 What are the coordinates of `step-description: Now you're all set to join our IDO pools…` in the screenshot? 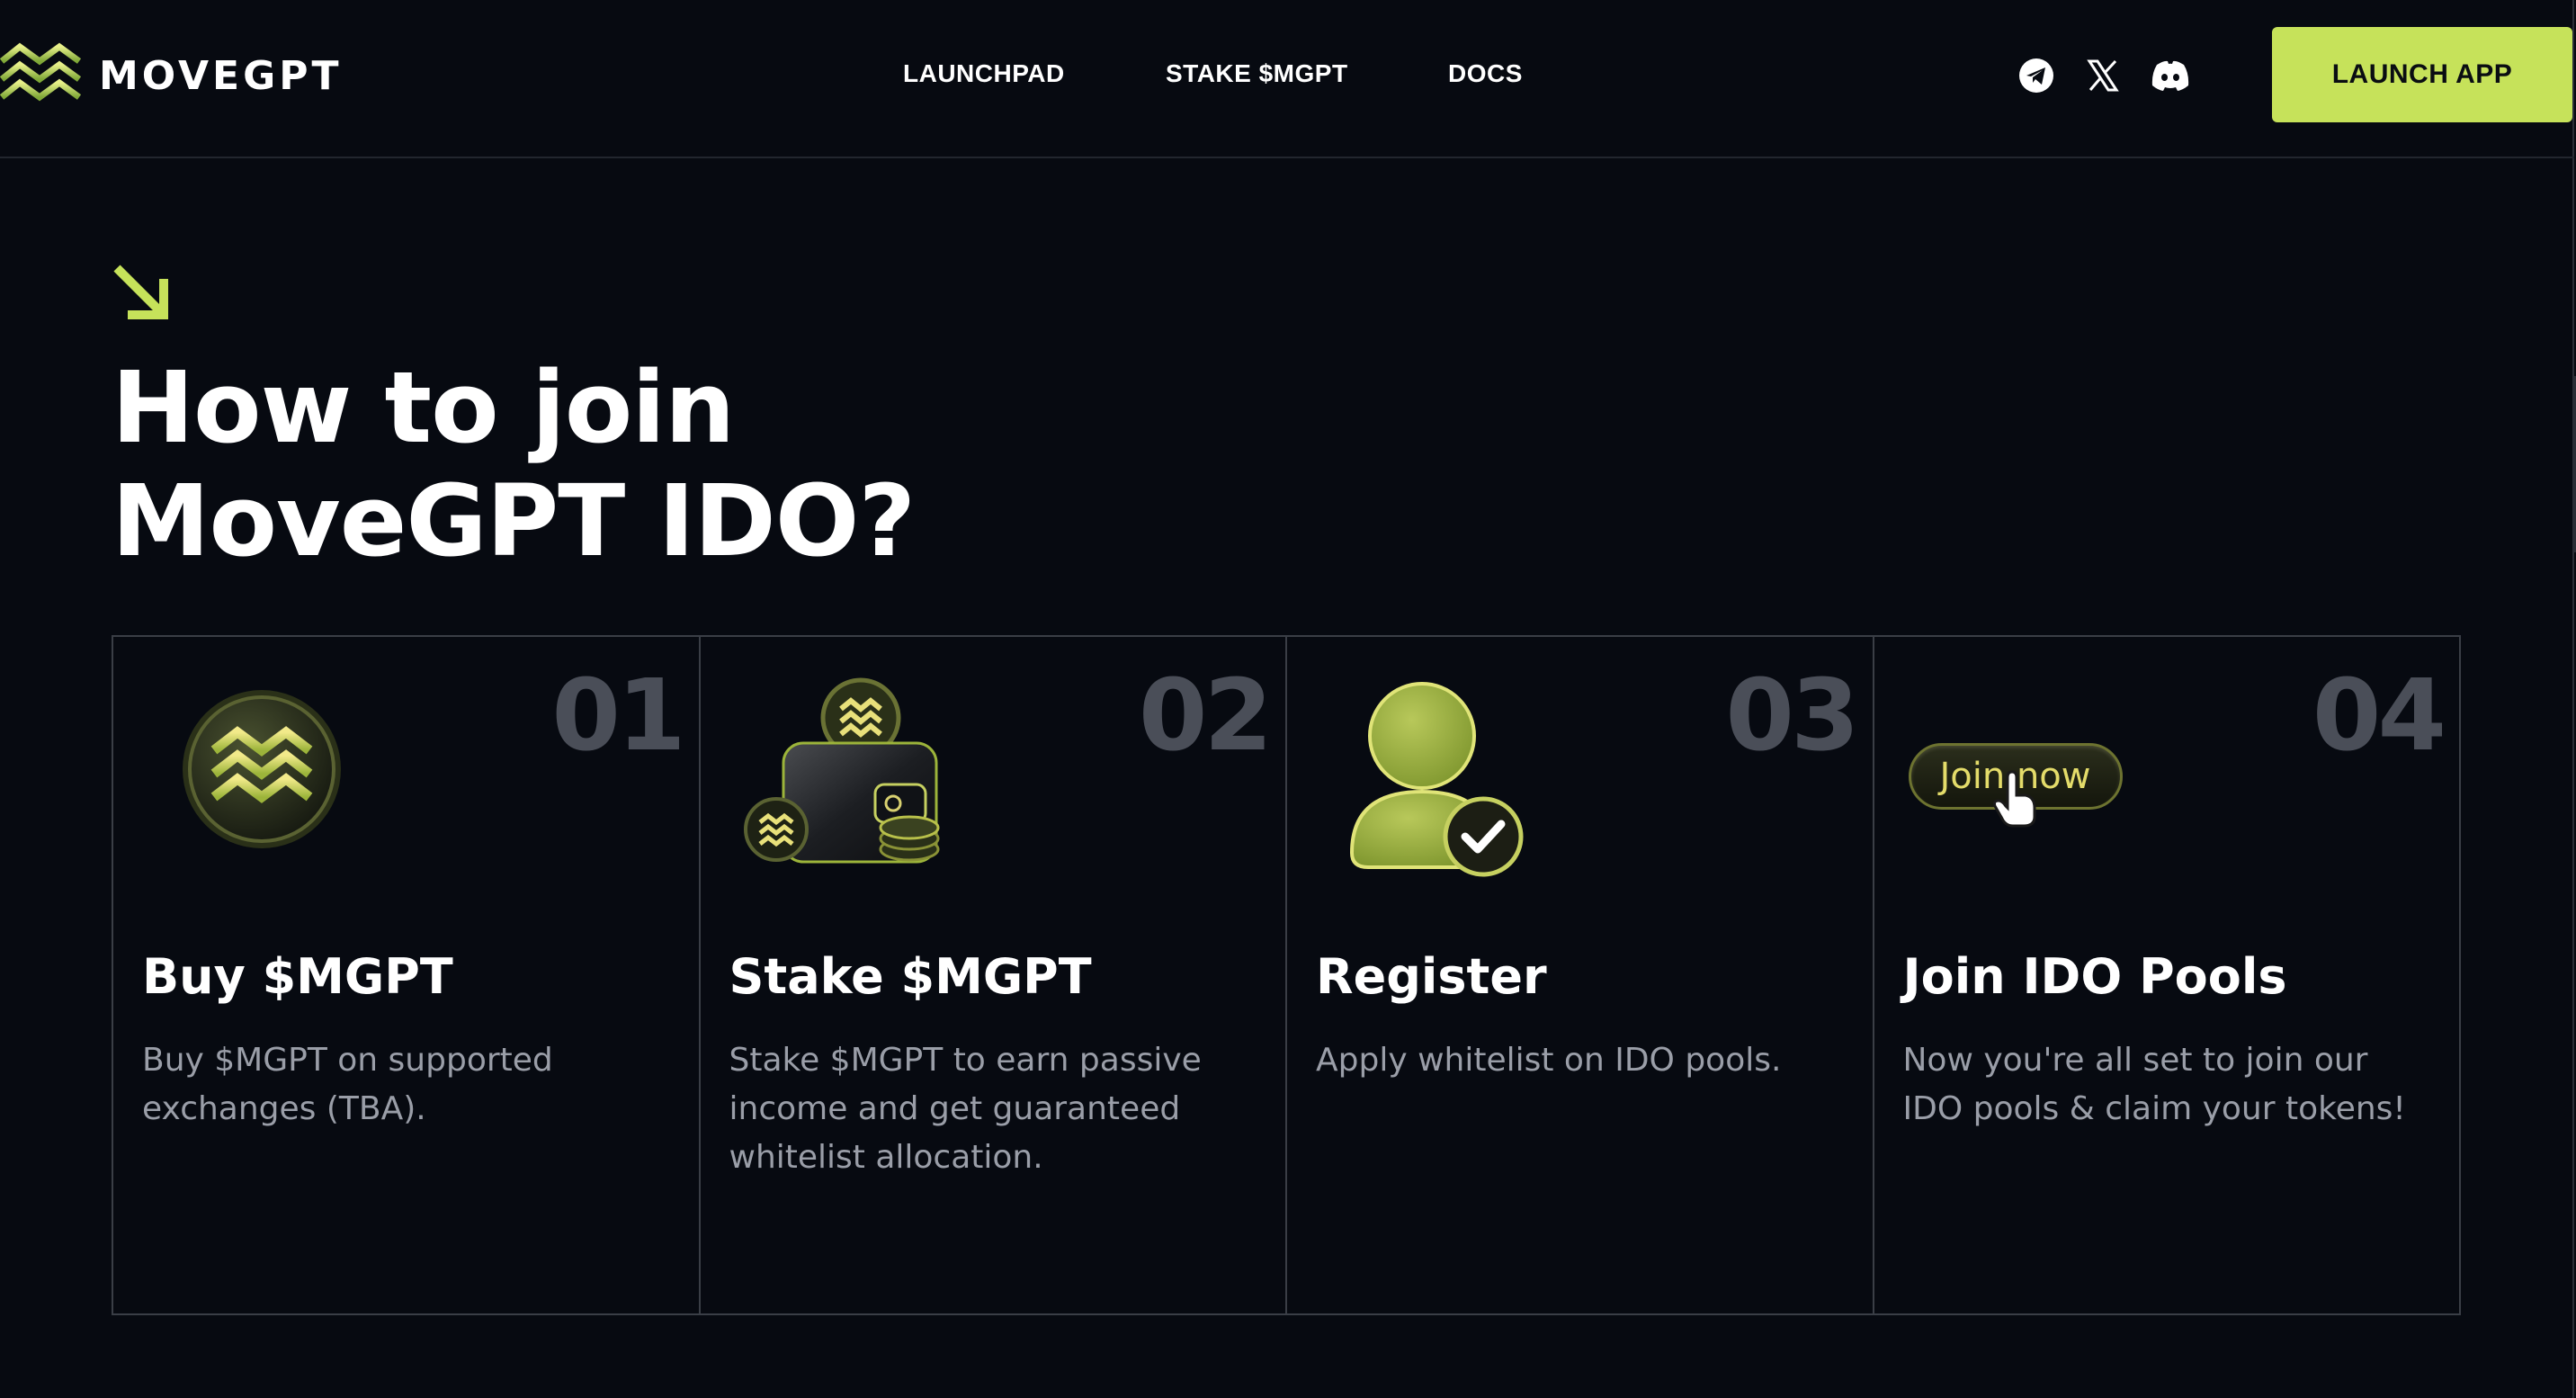 It's located at (2154, 1084).